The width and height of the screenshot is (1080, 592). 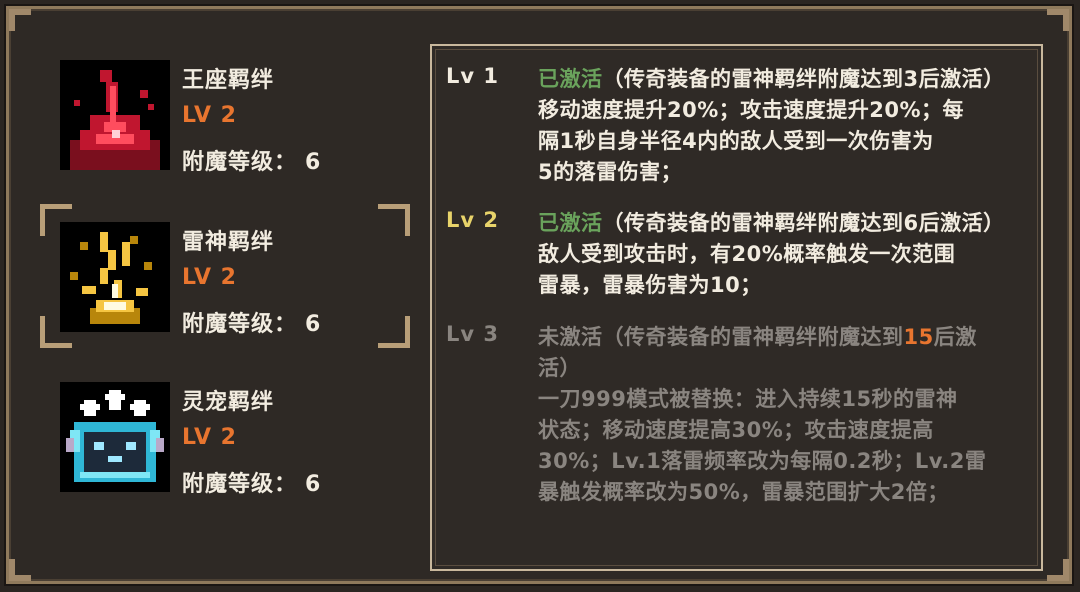 I want to click on level-description: 敌人受到攻击时，有20%概率触发一次范围 雷暴，雷暴伤害为10；, so click(x=788, y=270).